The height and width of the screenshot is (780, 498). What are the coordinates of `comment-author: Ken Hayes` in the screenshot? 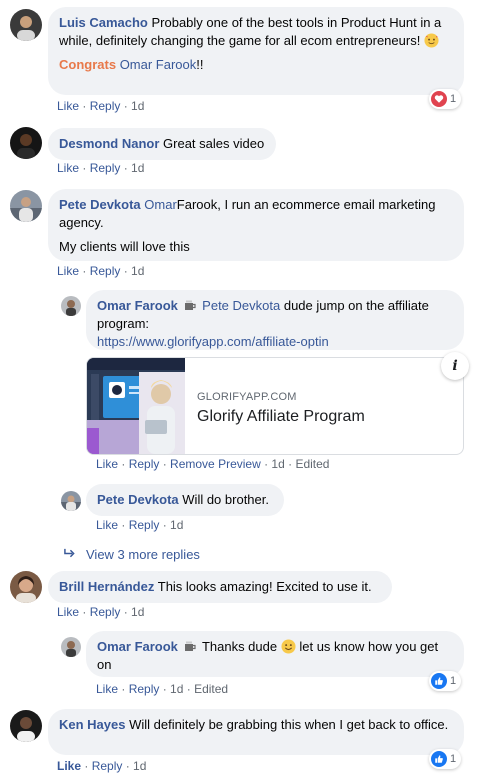 It's located at (92, 724).